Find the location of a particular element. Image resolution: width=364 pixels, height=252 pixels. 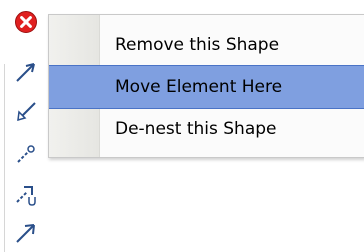

menu-item-label: Move Element Here is located at coordinates (199, 87).